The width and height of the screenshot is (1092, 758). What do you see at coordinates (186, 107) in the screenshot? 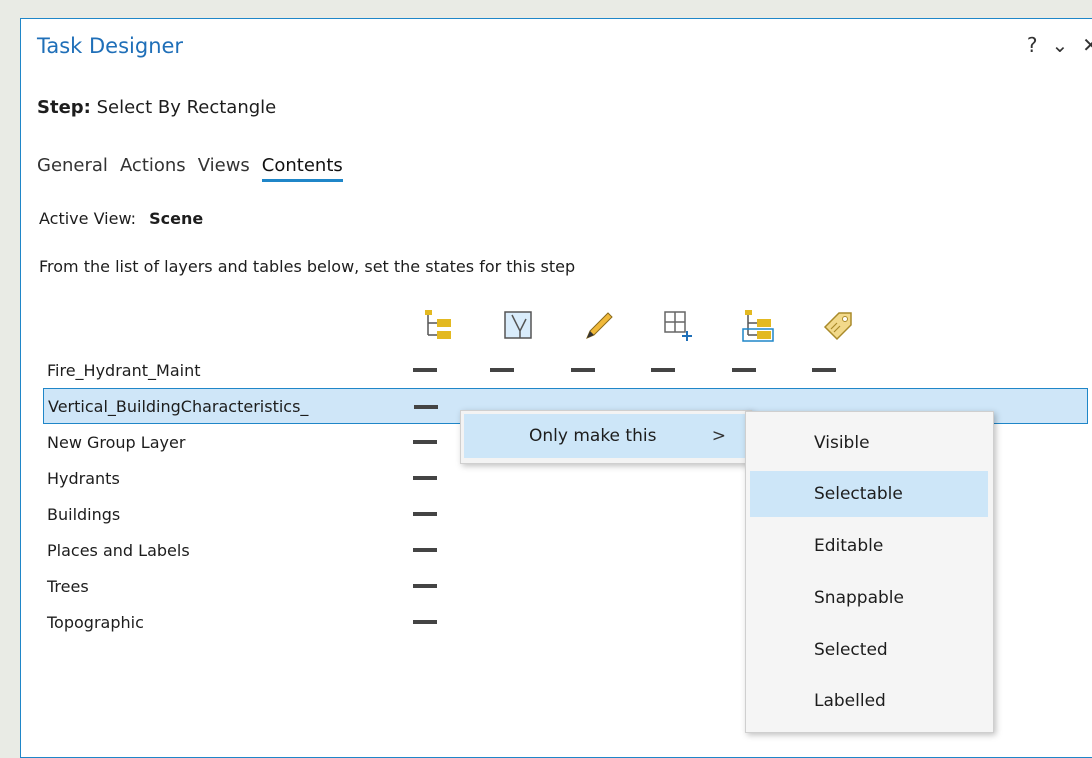
I see `step-value: Select By Rectangle` at bounding box center [186, 107].